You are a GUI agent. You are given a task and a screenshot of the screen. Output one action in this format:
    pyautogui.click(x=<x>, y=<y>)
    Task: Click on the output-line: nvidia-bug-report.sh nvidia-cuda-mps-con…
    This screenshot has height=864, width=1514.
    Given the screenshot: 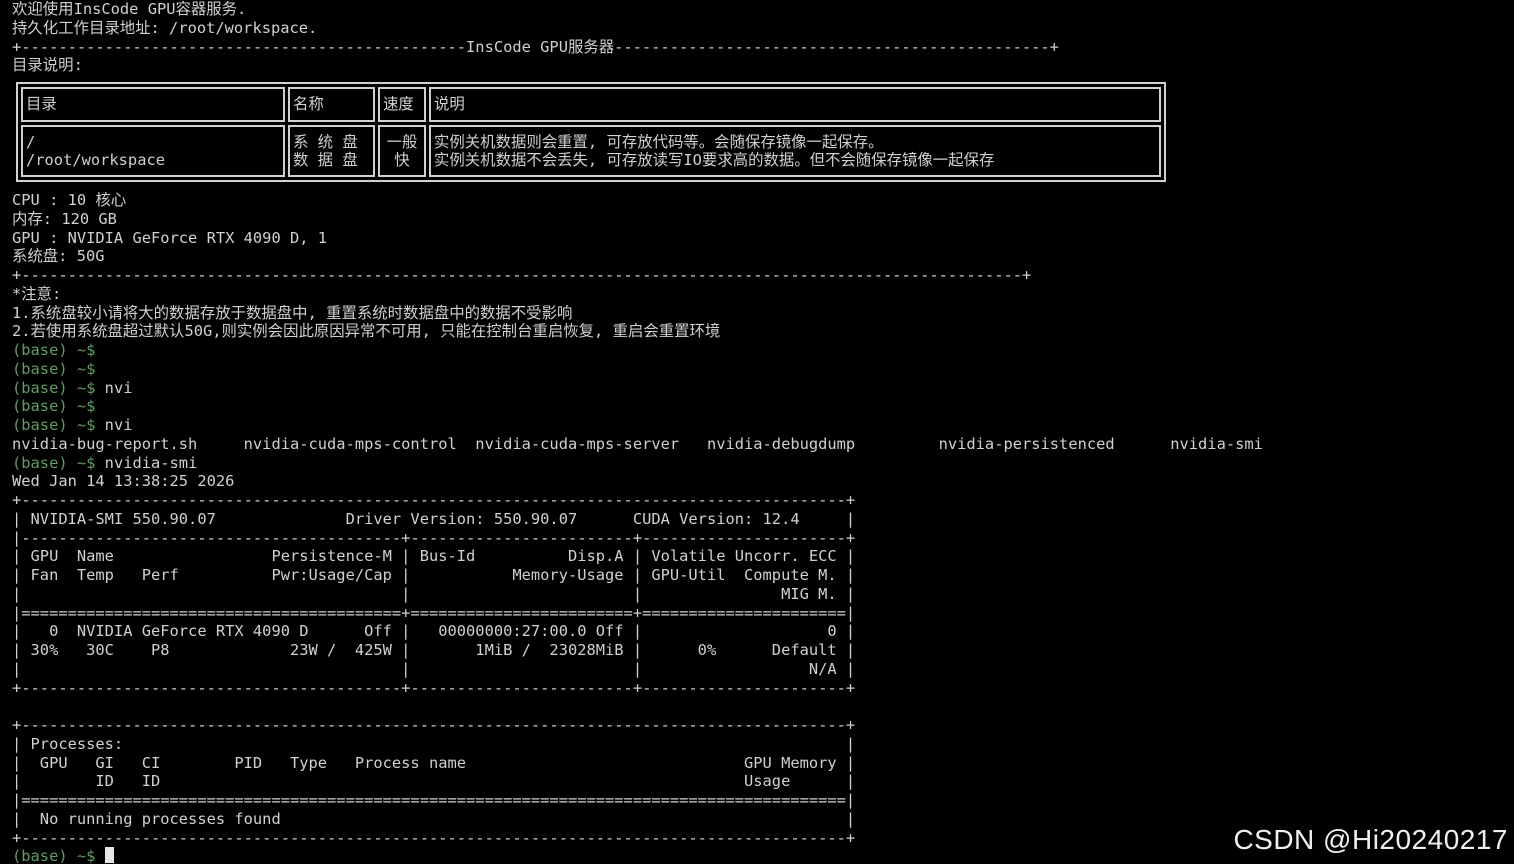 What is the action you would take?
    pyautogui.click(x=637, y=443)
    